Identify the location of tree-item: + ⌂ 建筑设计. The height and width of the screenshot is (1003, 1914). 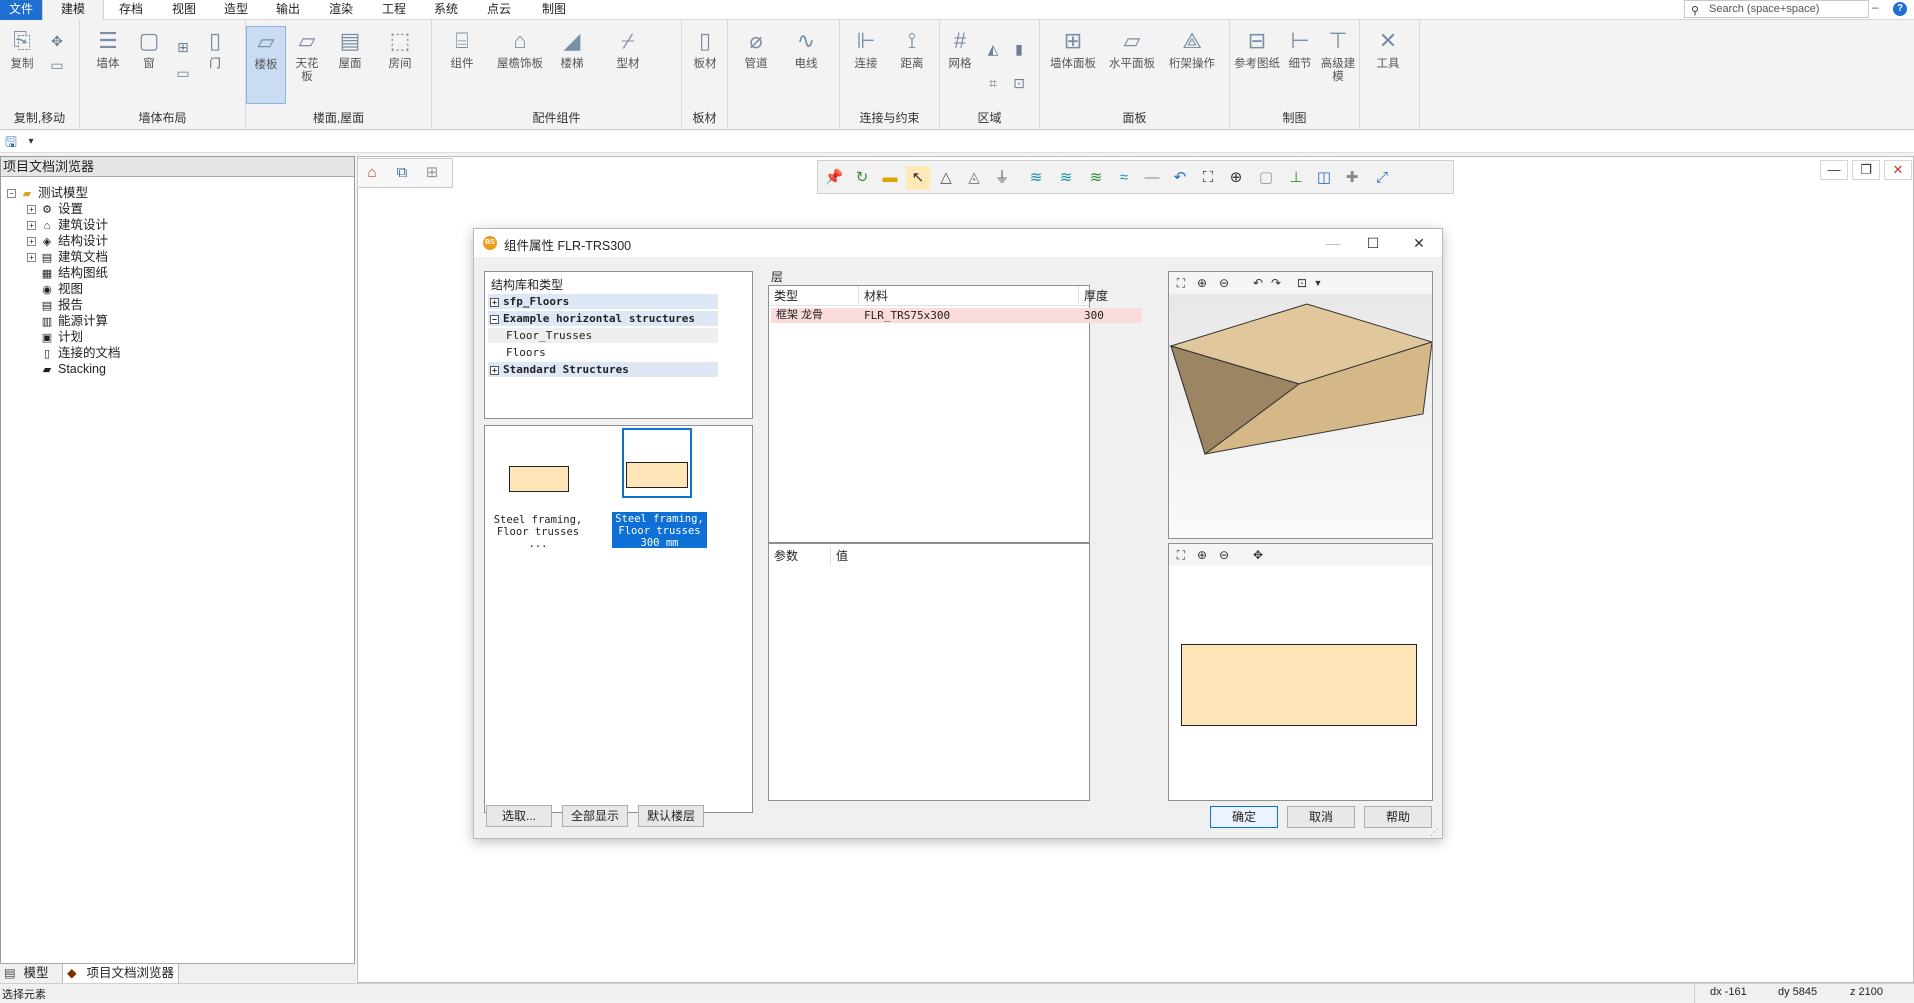
(67, 225).